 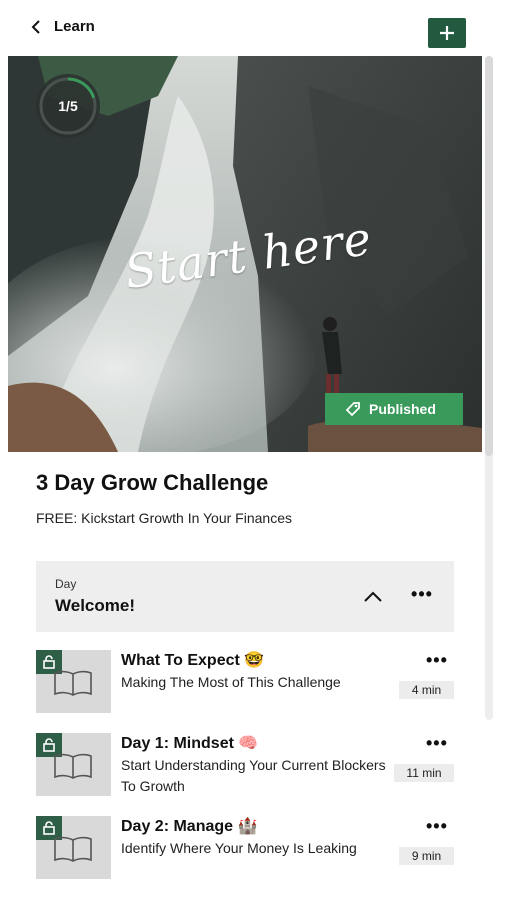 What do you see at coordinates (68, 106) in the screenshot?
I see `progress-text: 1/5` at bounding box center [68, 106].